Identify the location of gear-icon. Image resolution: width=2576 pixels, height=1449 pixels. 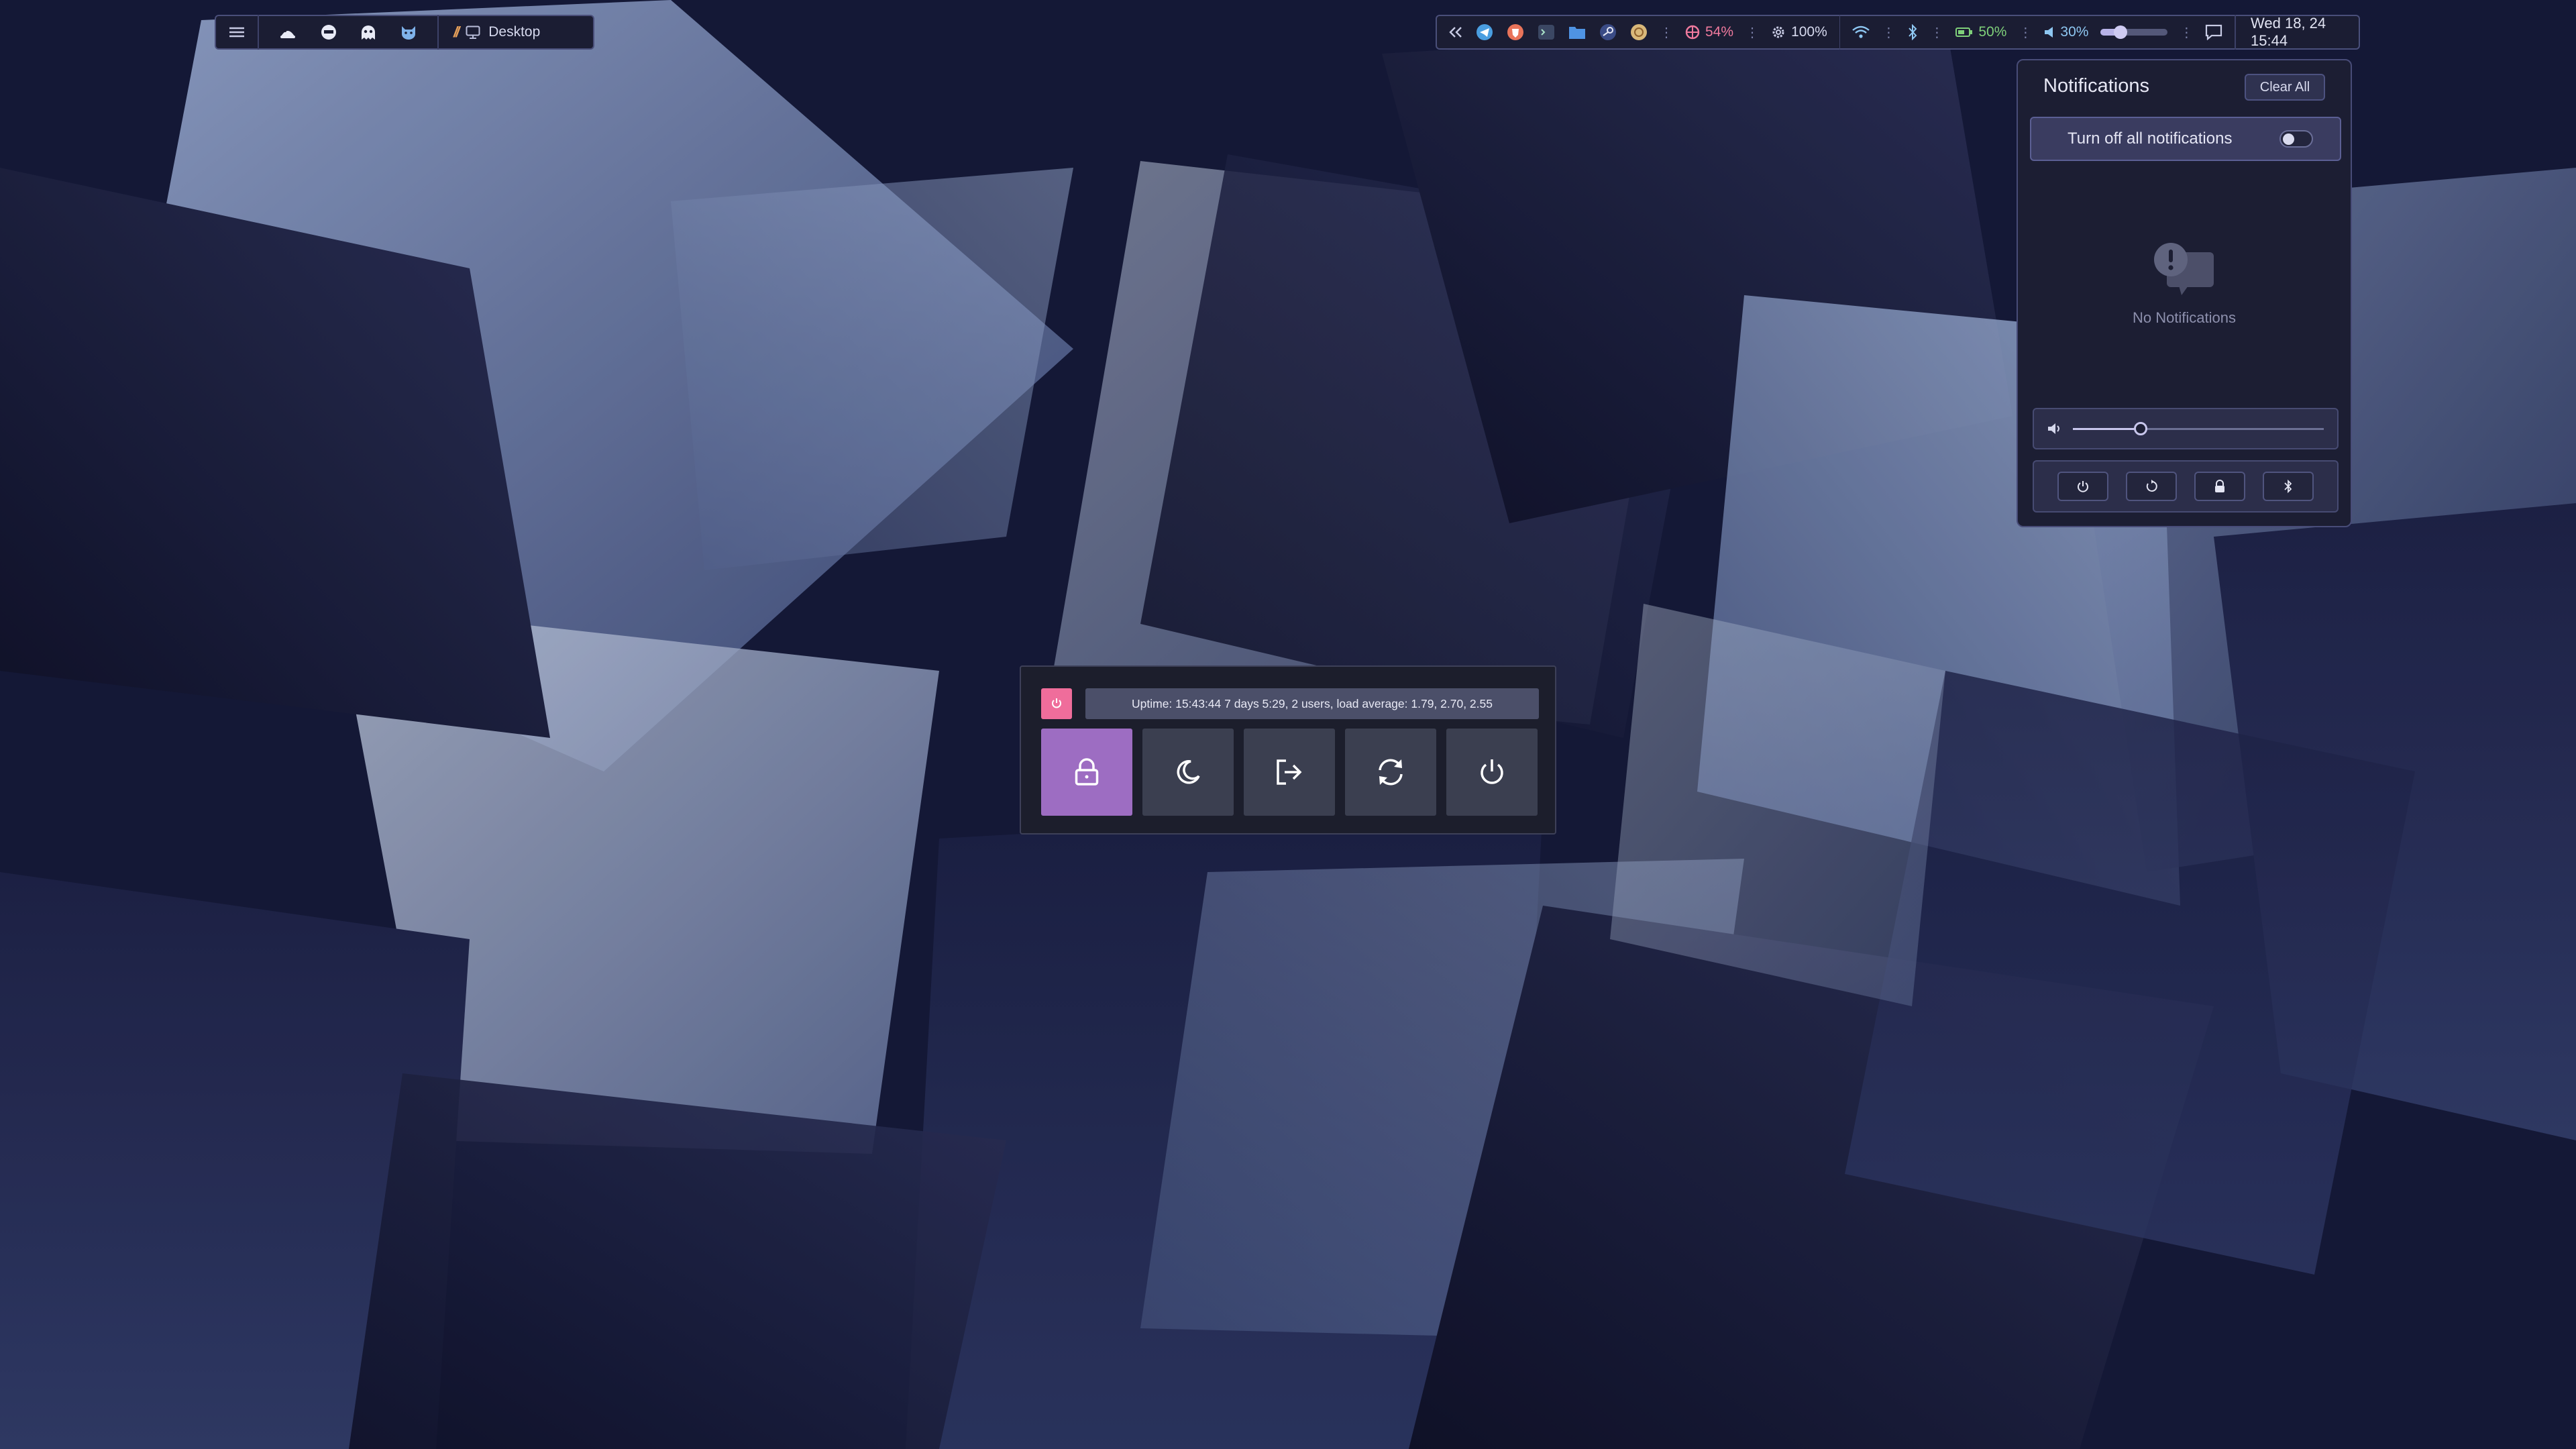
(1778, 32).